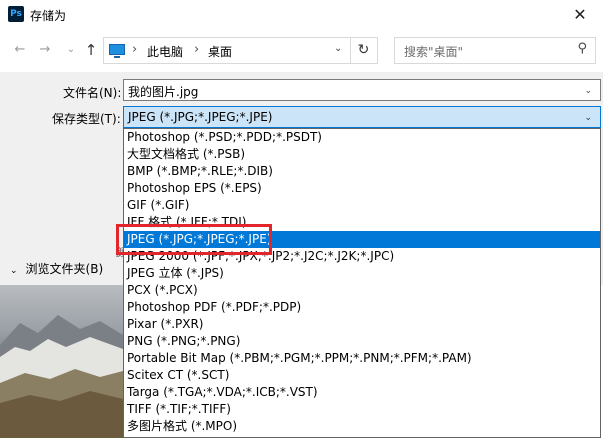 The width and height of the screenshot is (603, 438). I want to click on filetype-option: BMP (*.BMP;*.RLE;*.DIB), so click(362, 171).